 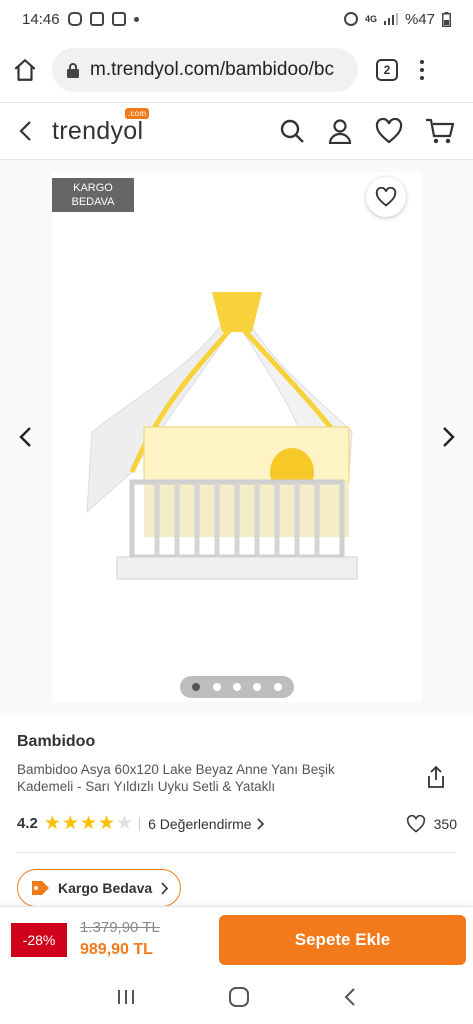 I want to click on heart-icon, so click(x=386, y=197).